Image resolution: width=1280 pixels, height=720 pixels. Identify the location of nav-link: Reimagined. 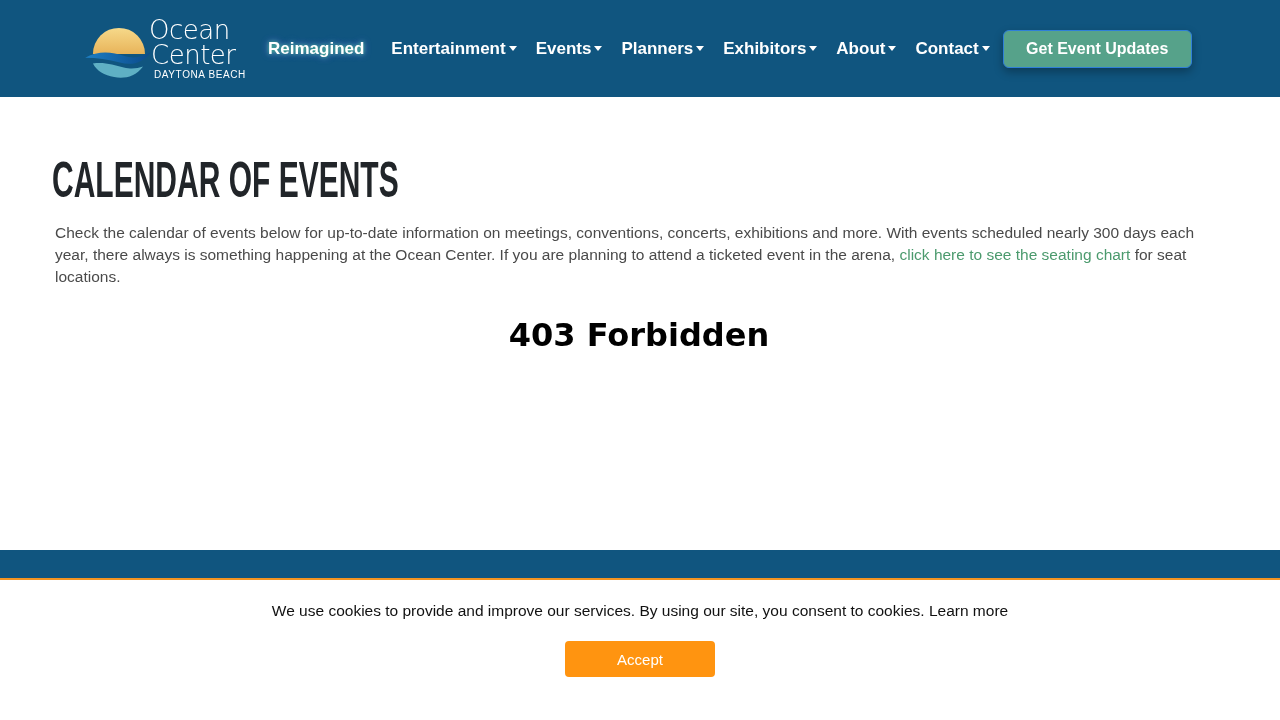
(316, 48).